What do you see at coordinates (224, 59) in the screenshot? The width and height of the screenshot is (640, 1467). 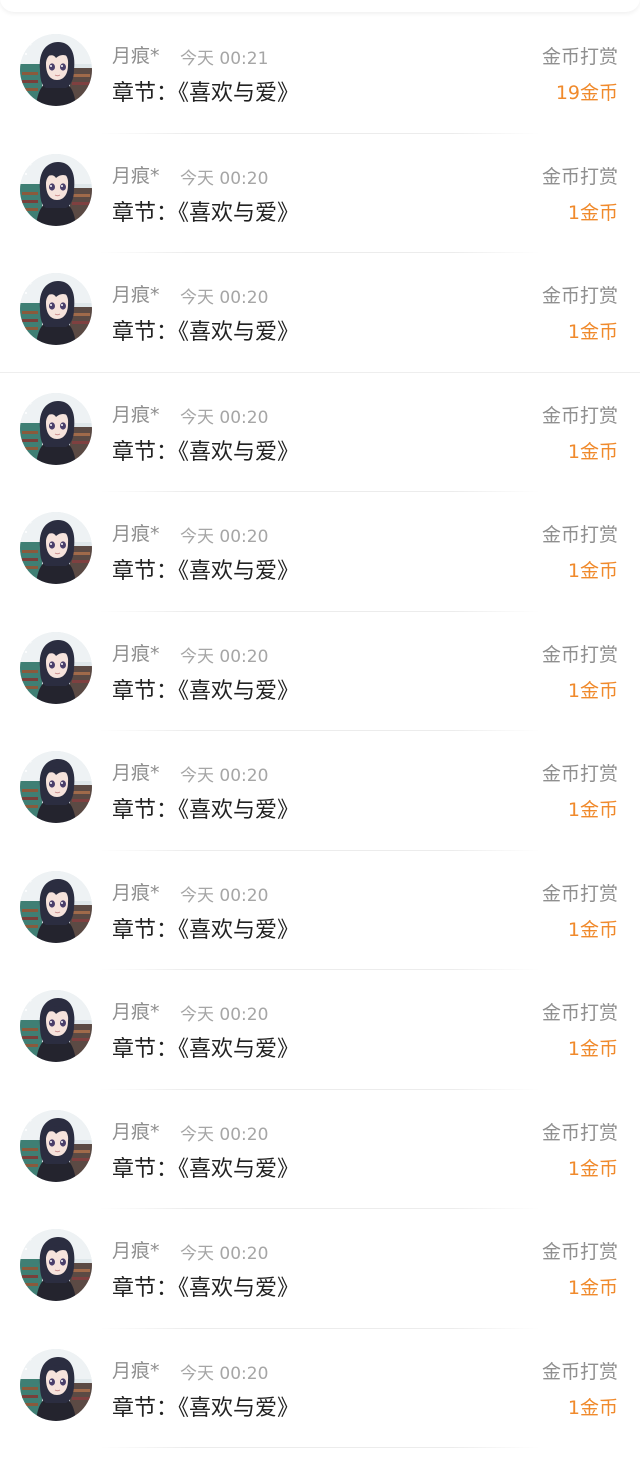 I see `timestamp: 今天 00:21` at bounding box center [224, 59].